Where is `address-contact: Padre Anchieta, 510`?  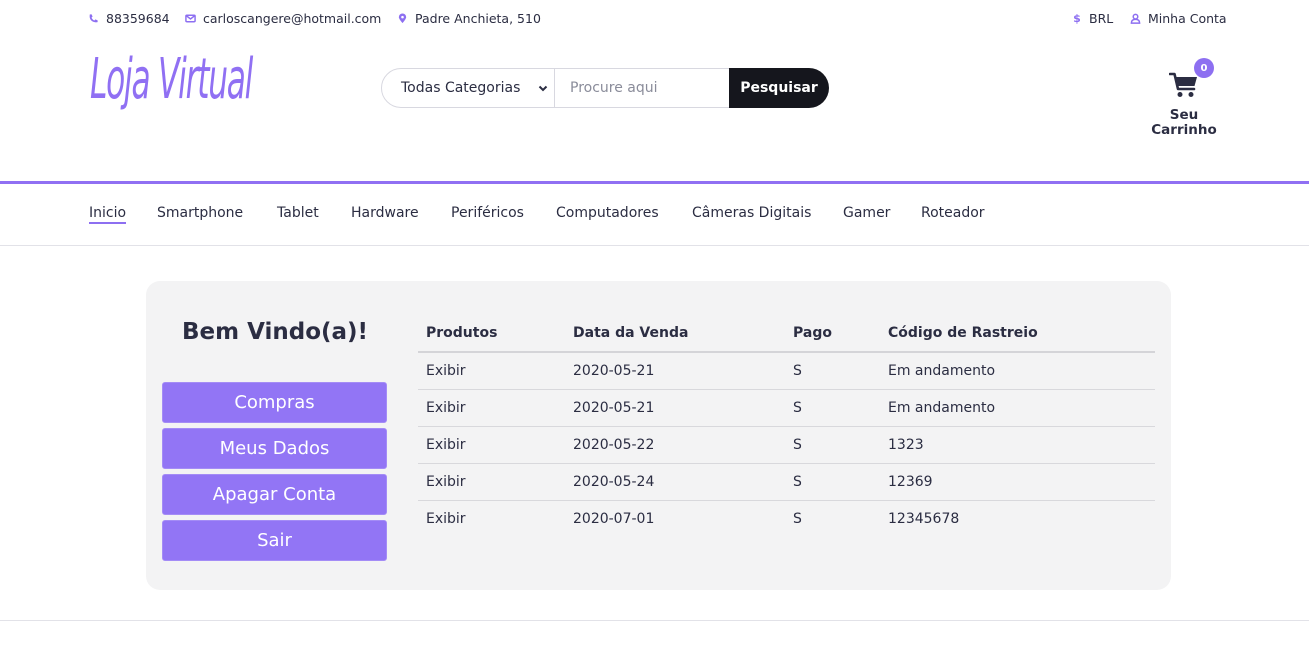 address-contact: Padre Anchieta, 510 is located at coordinates (469, 18).